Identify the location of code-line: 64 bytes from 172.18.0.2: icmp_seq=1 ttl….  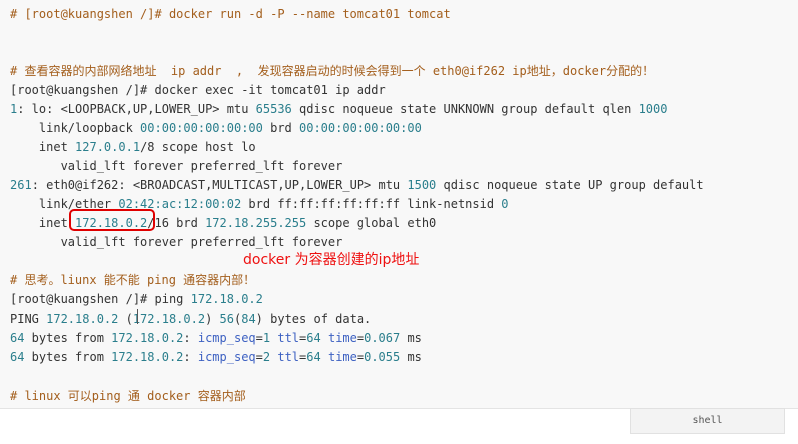
(216, 338).